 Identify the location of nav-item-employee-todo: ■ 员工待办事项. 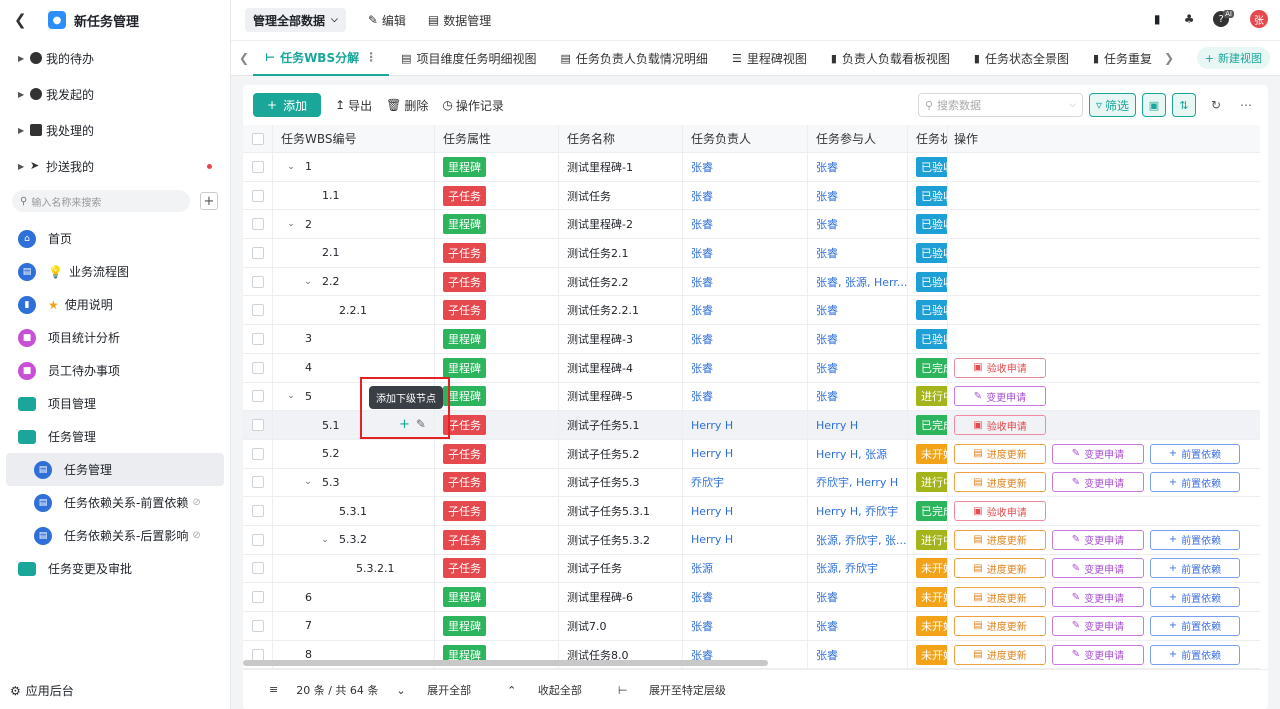
(115, 370).